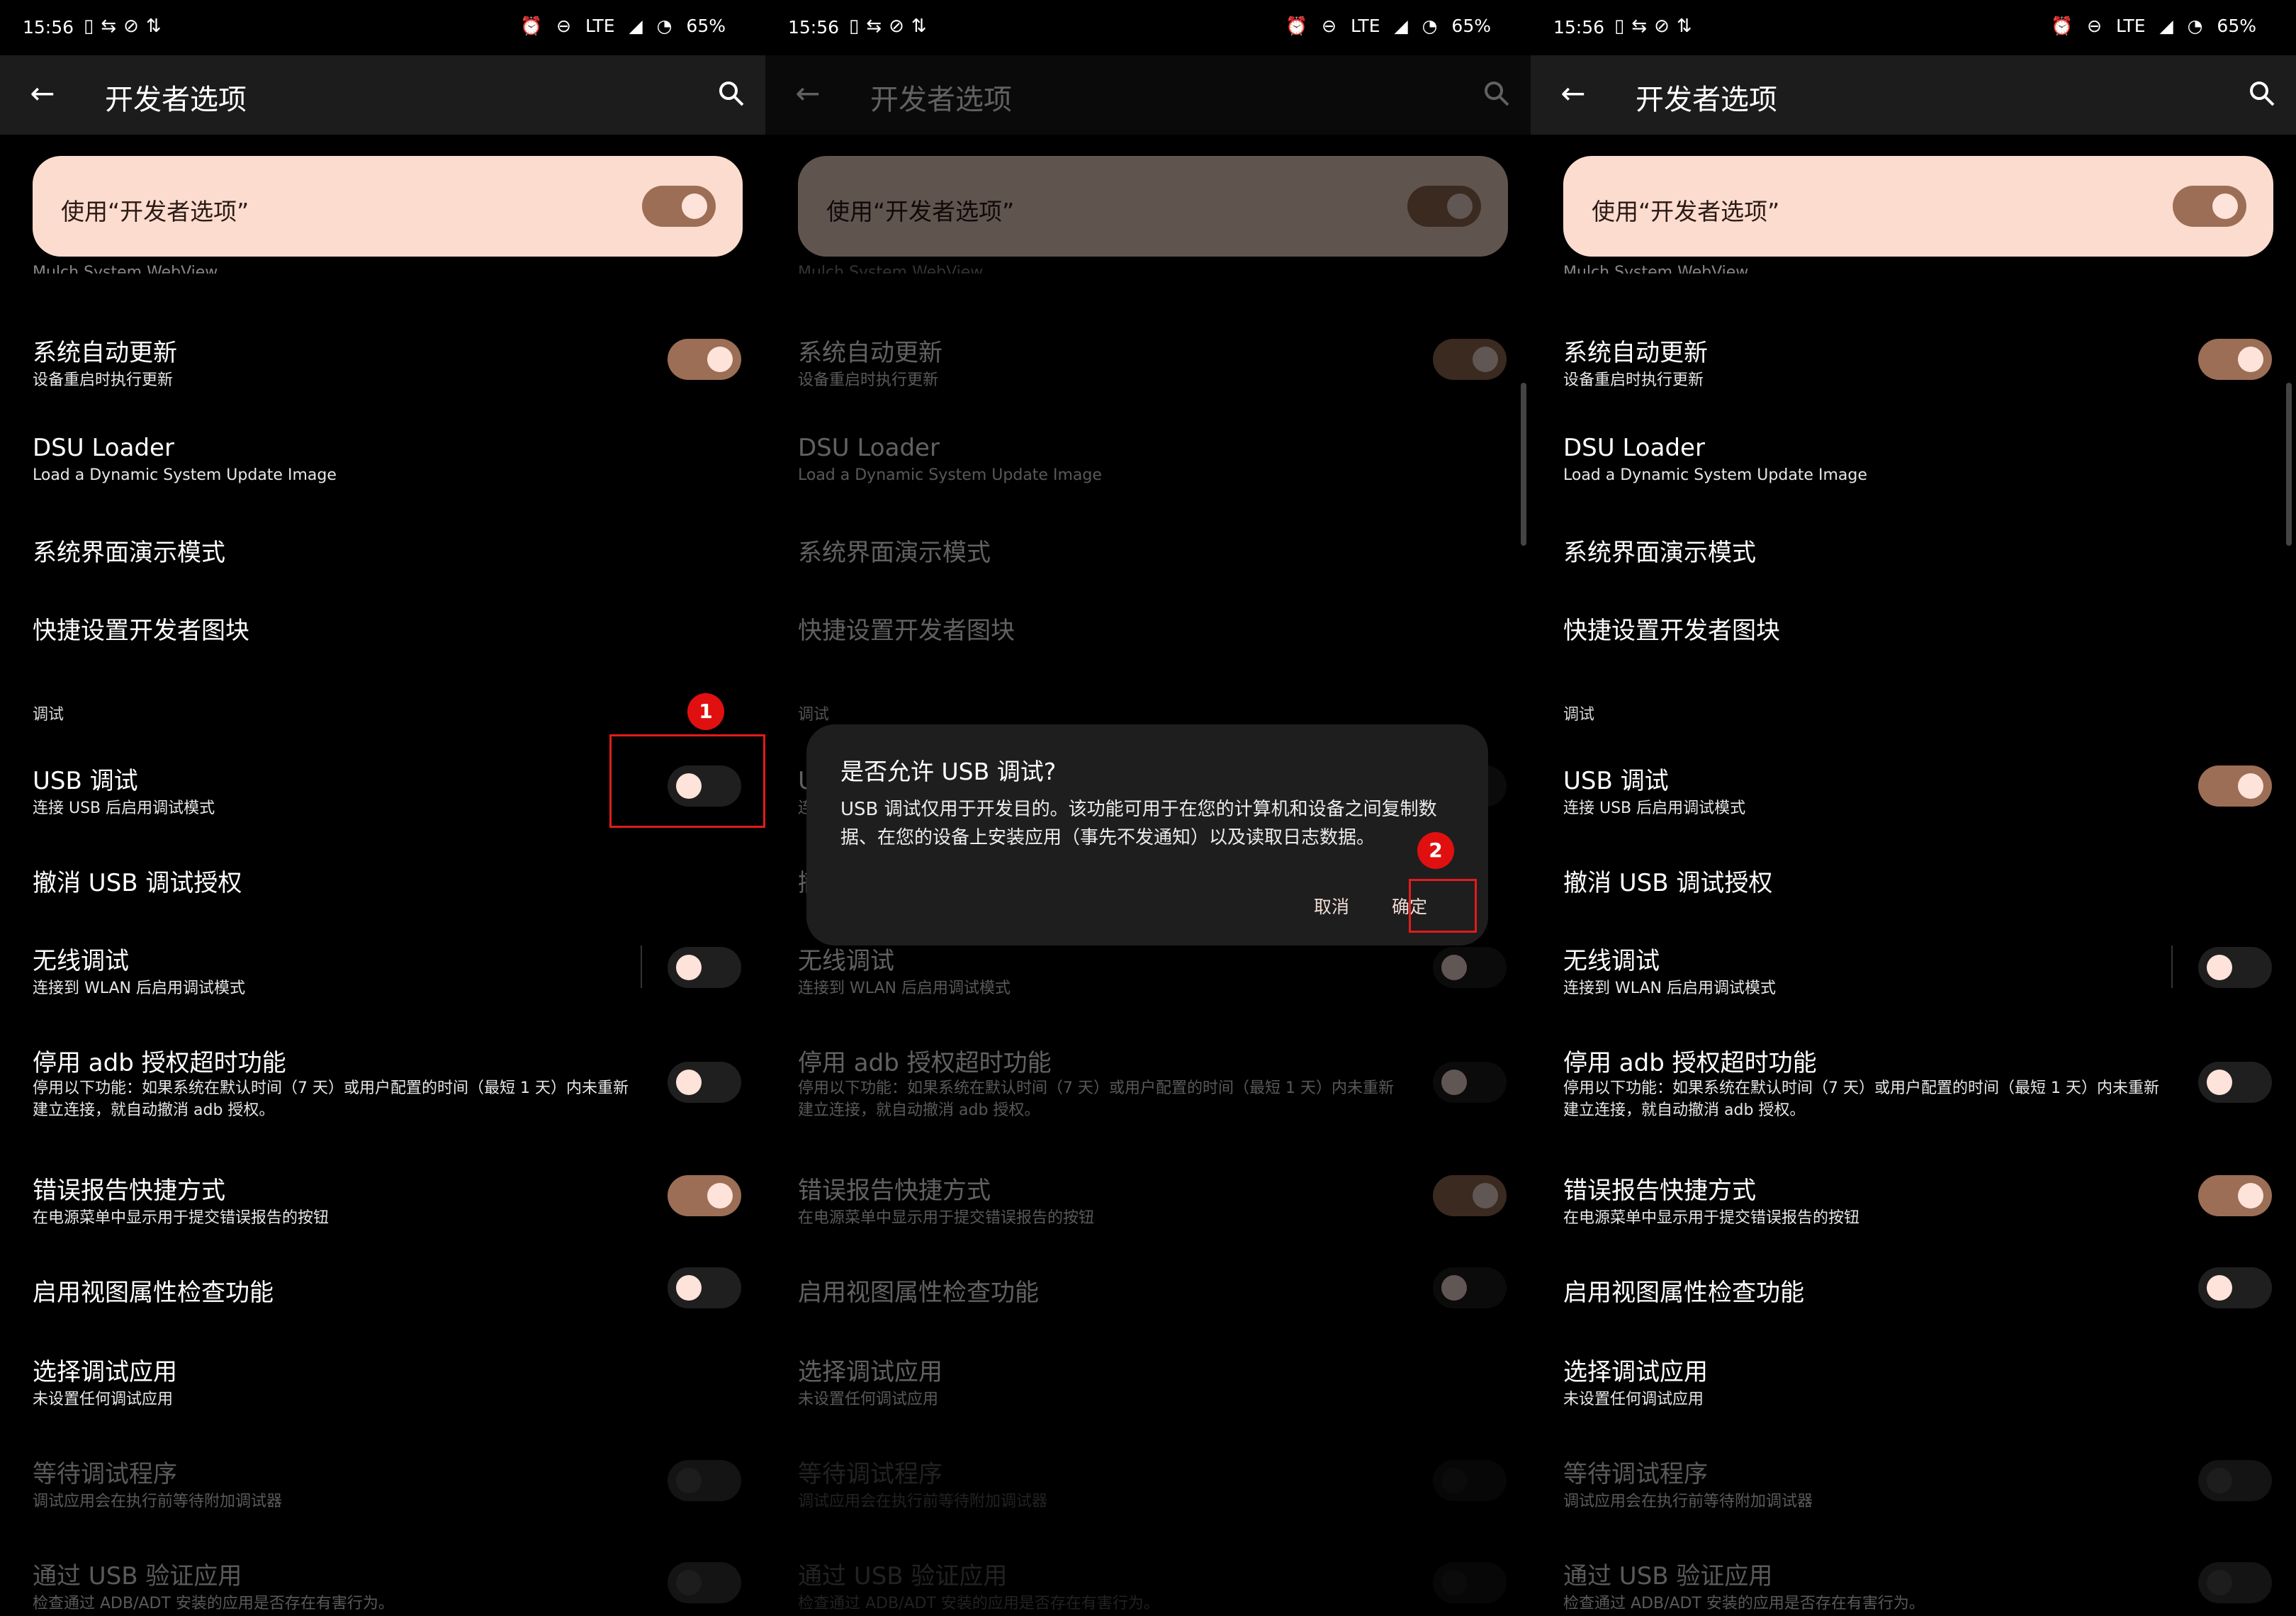 The width and height of the screenshot is (2296, 1616). Describe the element at coordinates (1688, 1501) in the screenshot. I see `wait-debugger-subtitle: 调试应用会在执行前等待附加调试器` at that location.